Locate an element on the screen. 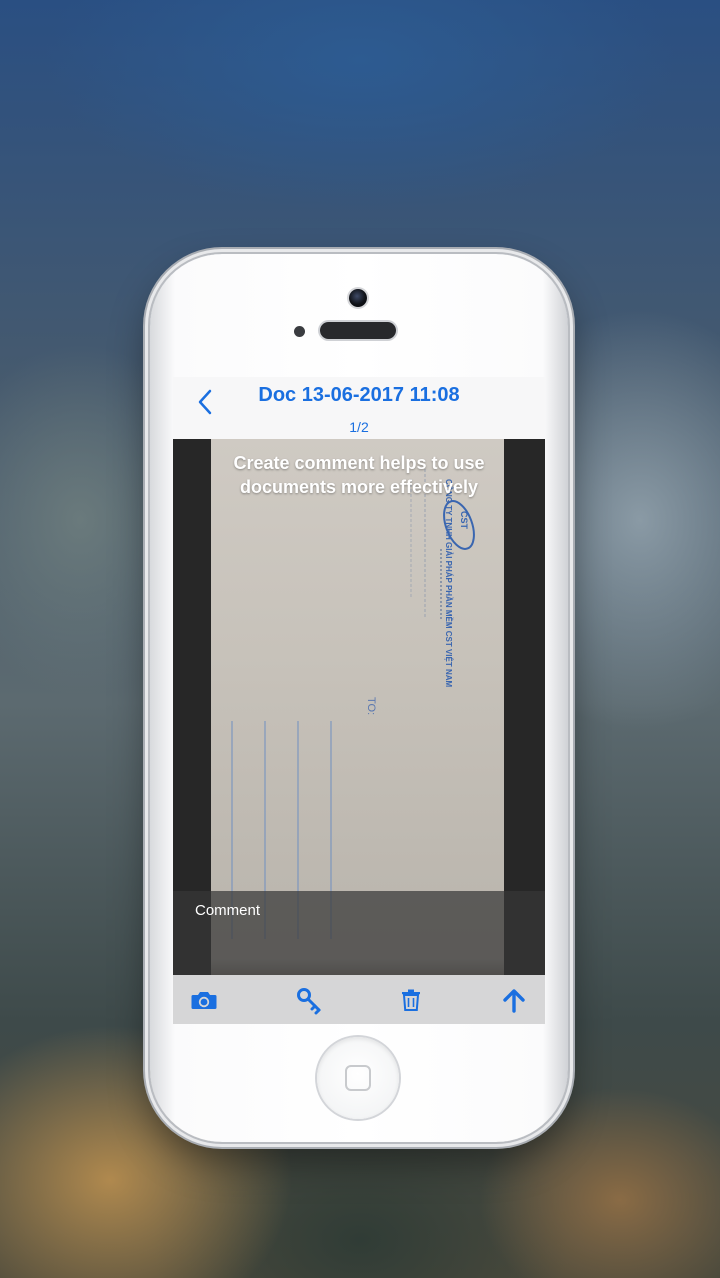 This screenshot has width=720, height=1278. home-button is located at coordinates (358, 1078).